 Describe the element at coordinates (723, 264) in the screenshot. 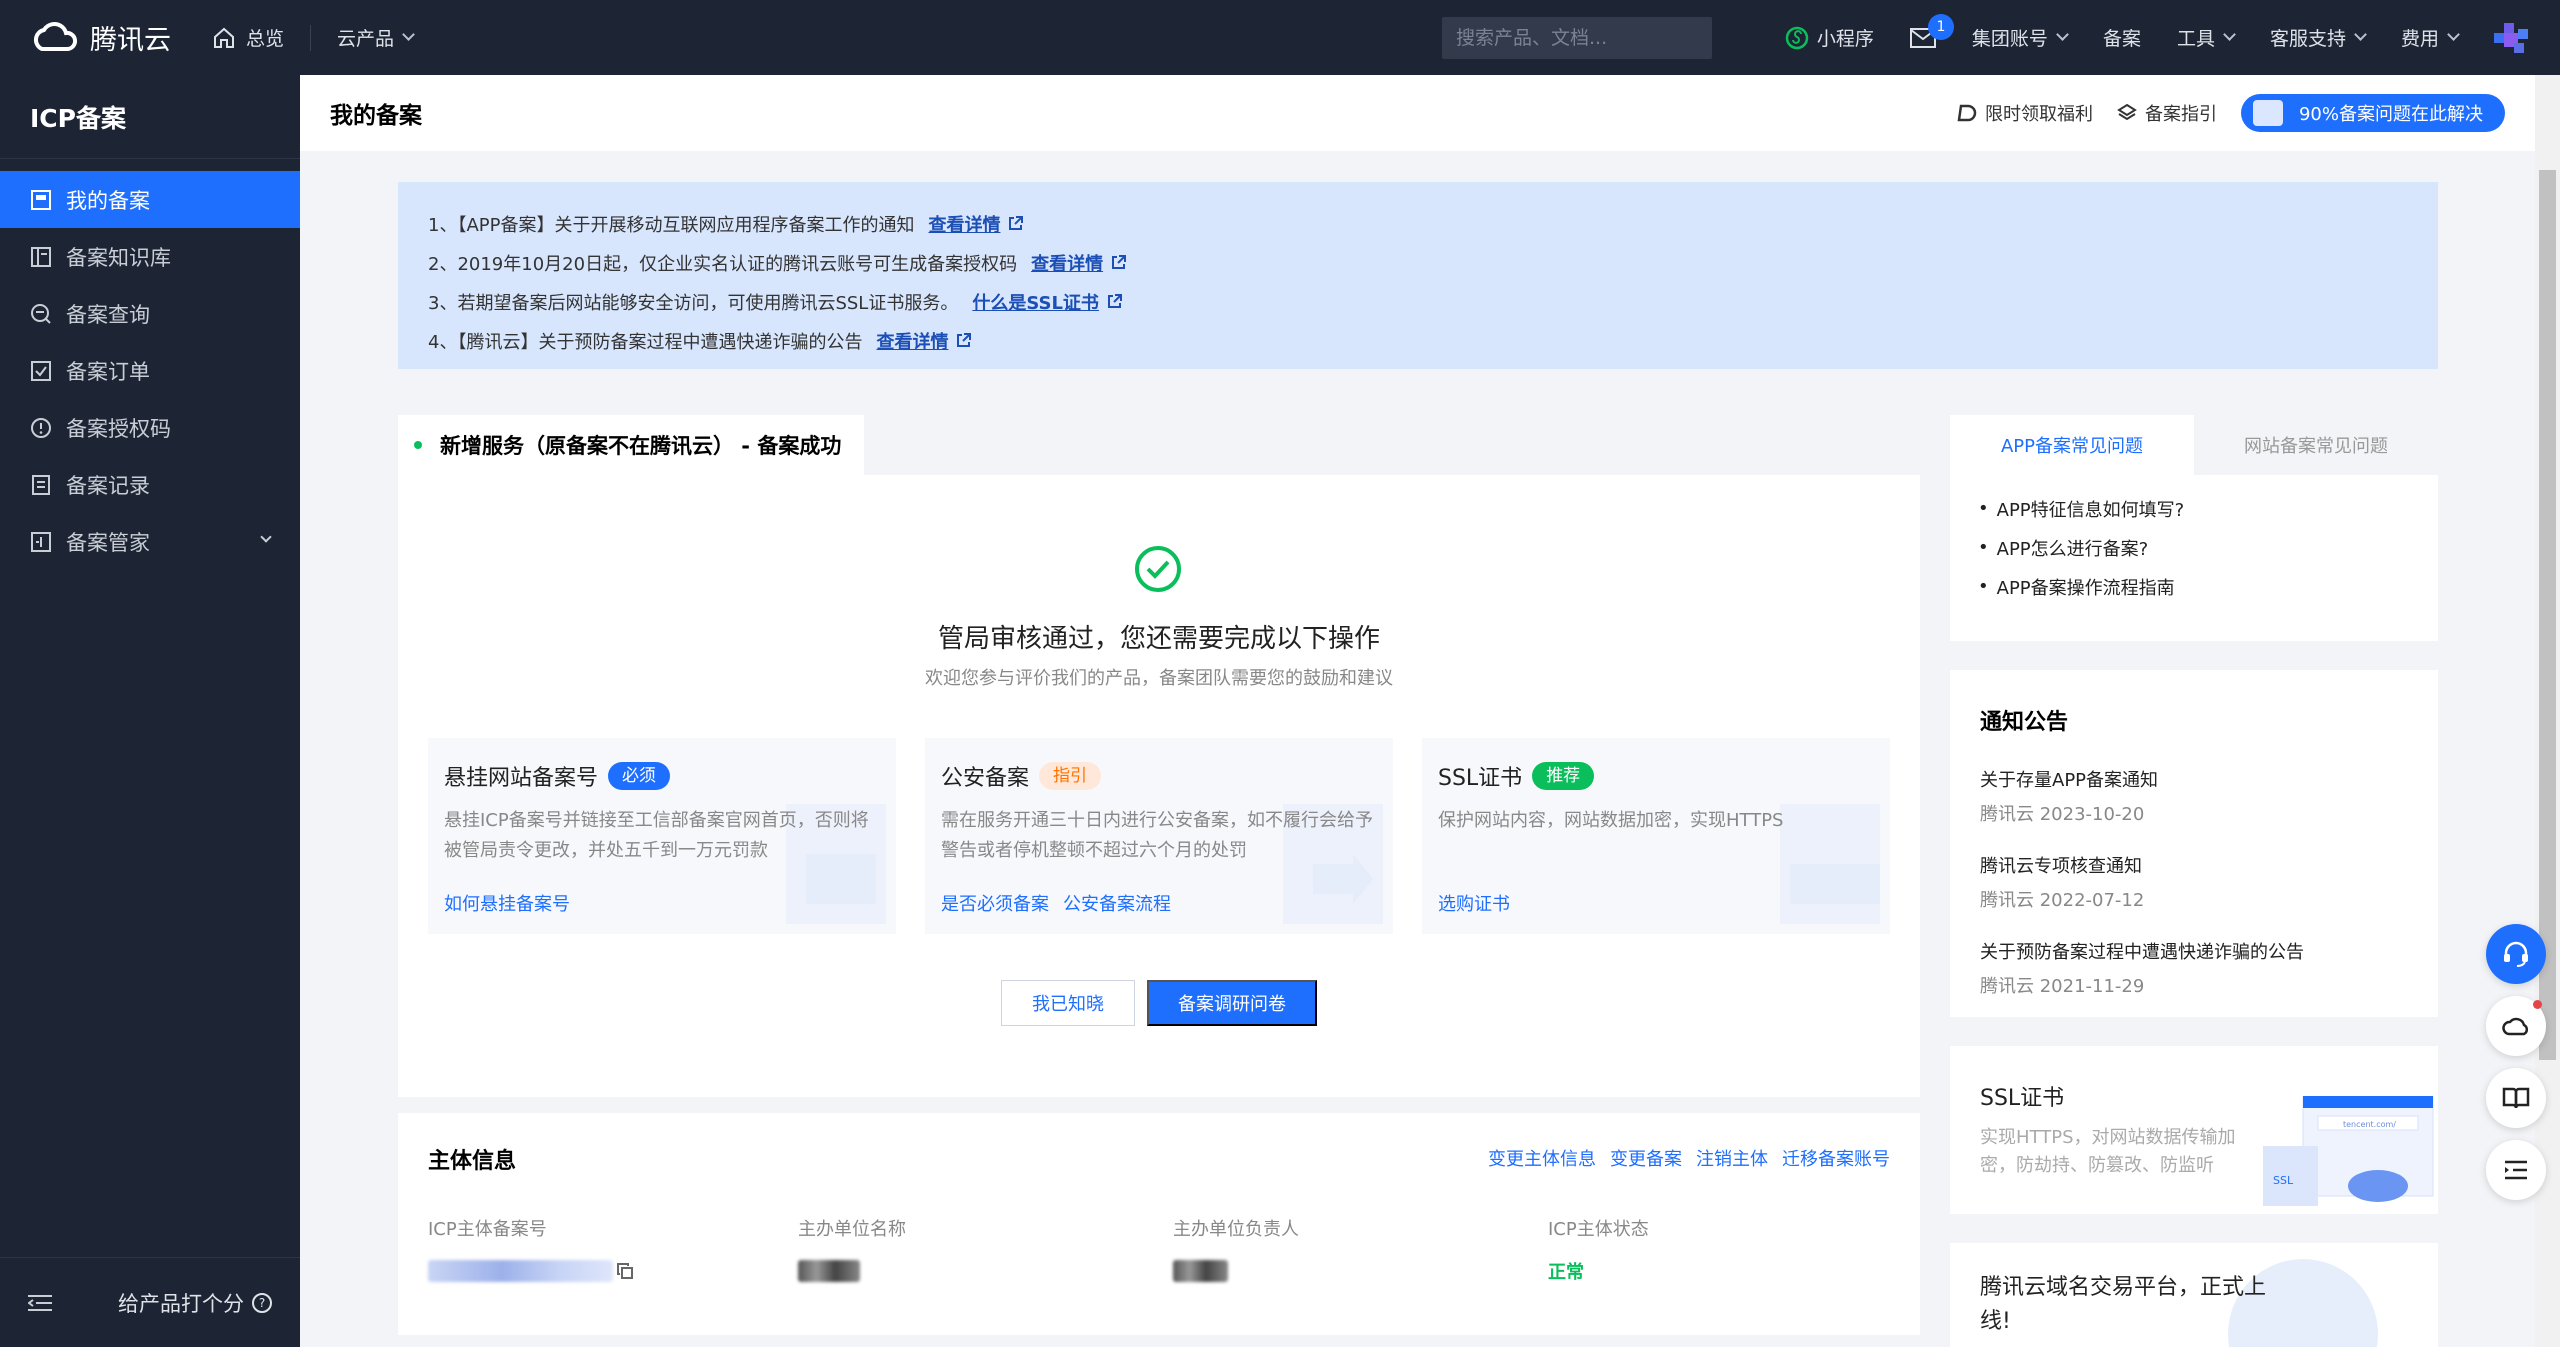

I see `notice-text: 2、2019年10月20日起，仅企业实名认证的腾讯云账号可生成备案授权码` at that location.